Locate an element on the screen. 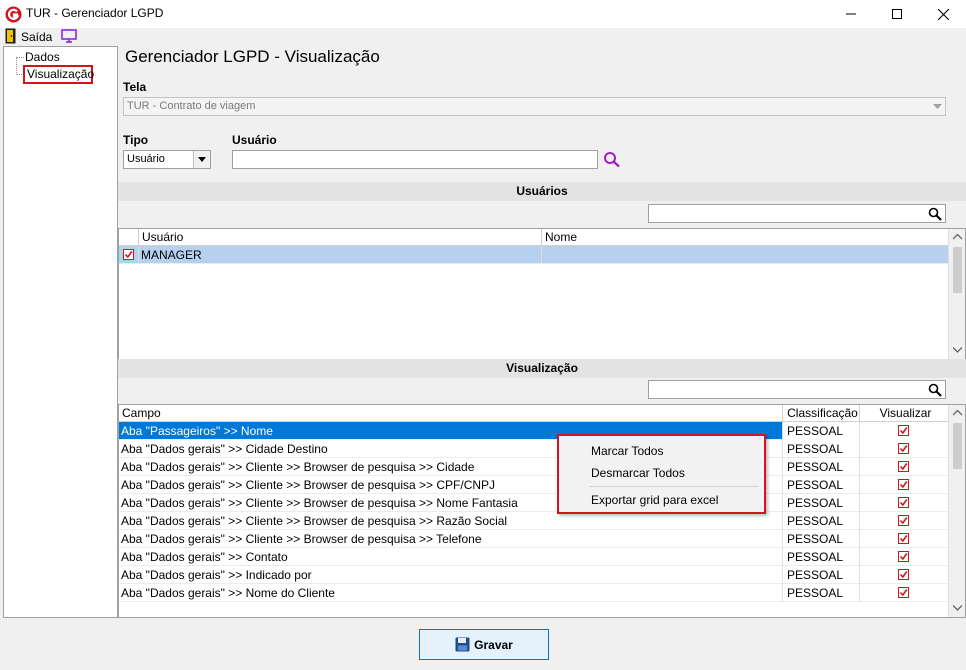 The height and width of the screenshot is (670, 966). menu-item-desmarcar-todos: Desmarcar Todos is located at coordinates (638, 473).